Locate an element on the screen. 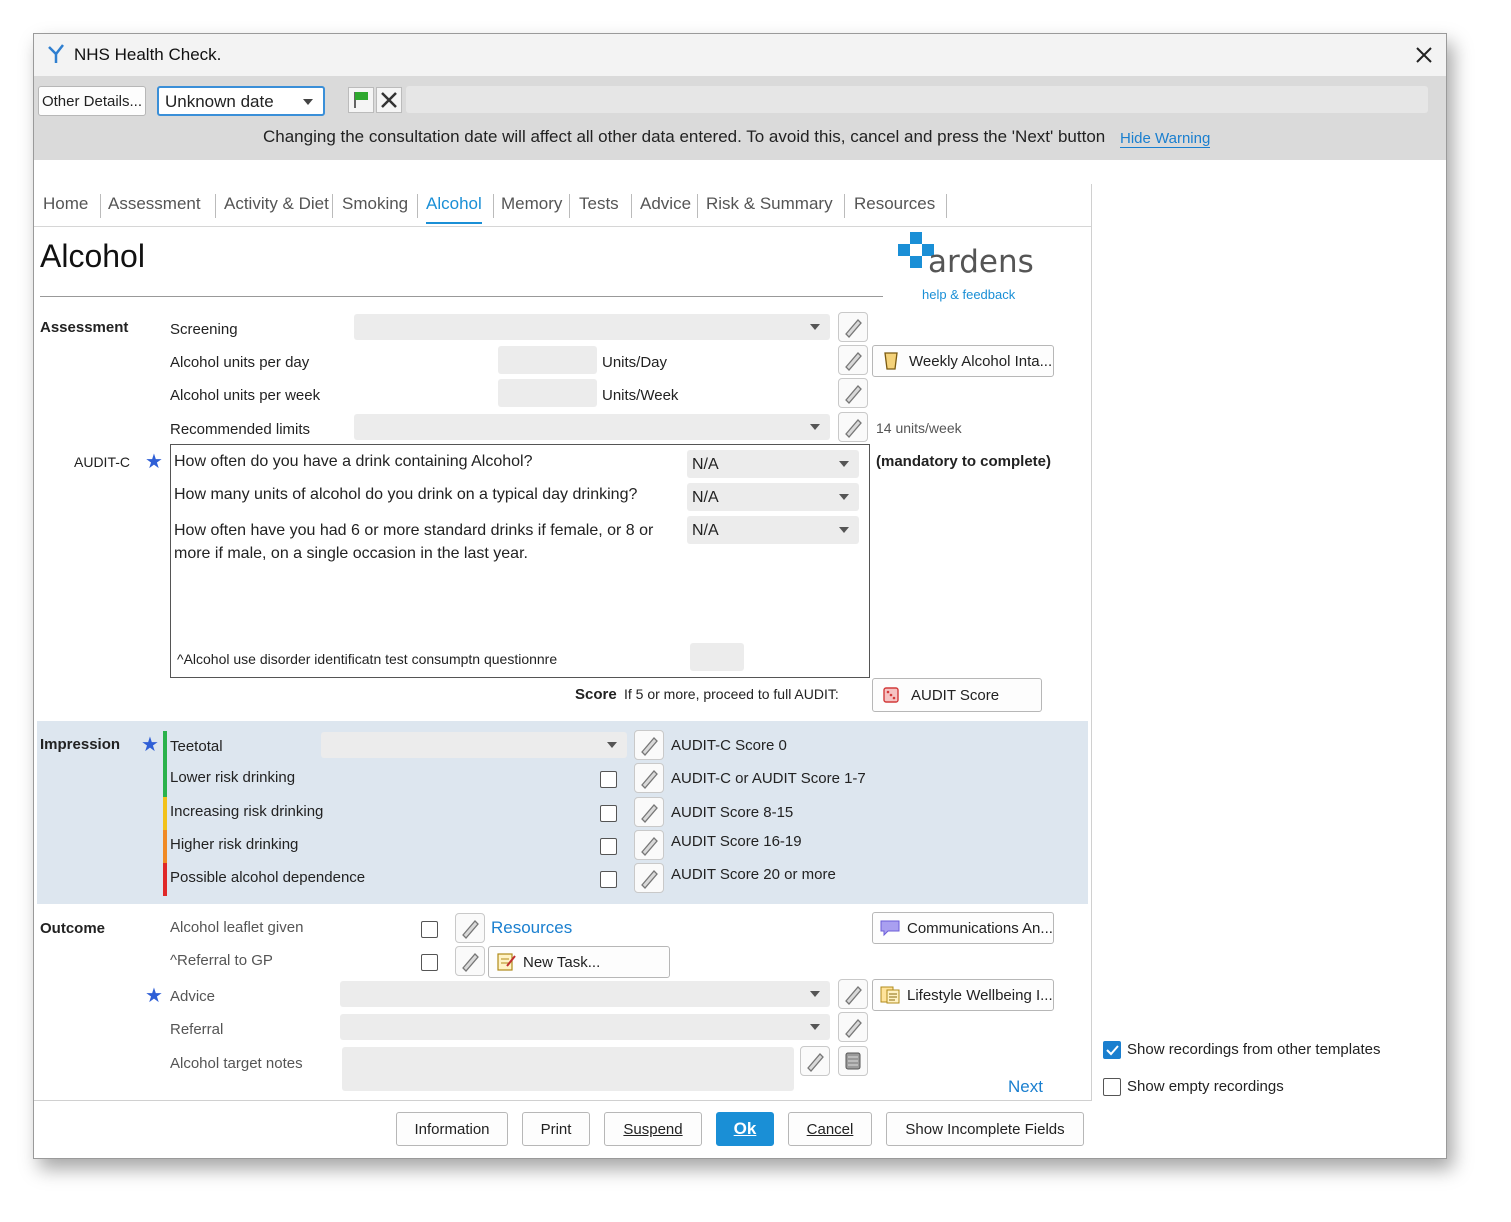 The width and height of the screenshot is (1511, 1222). title-bar: NHS Health Check. is located at coordinates (740, 55).